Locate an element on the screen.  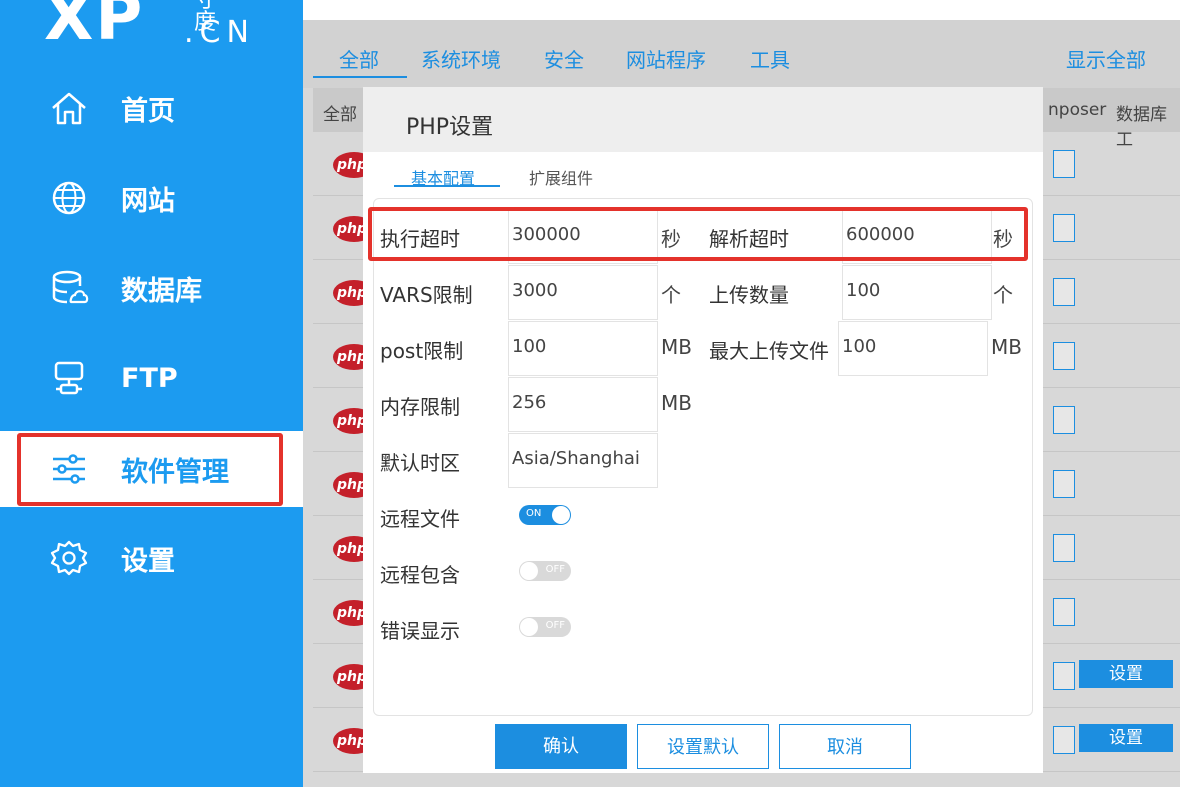
cancel-button: 取消 is located at coordinates (845, 746).